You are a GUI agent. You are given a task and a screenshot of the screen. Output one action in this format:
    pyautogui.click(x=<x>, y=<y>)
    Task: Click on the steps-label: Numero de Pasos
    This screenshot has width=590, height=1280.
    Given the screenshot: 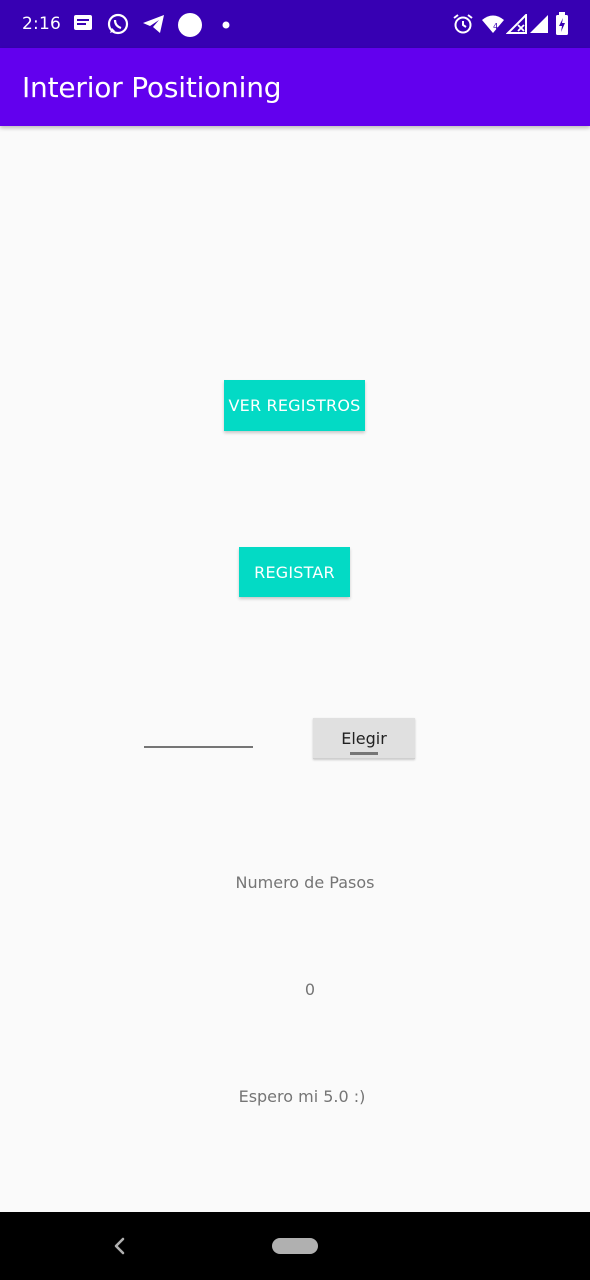 What is the action you would take?
    pyautogui.click(x=305, y=882)
    